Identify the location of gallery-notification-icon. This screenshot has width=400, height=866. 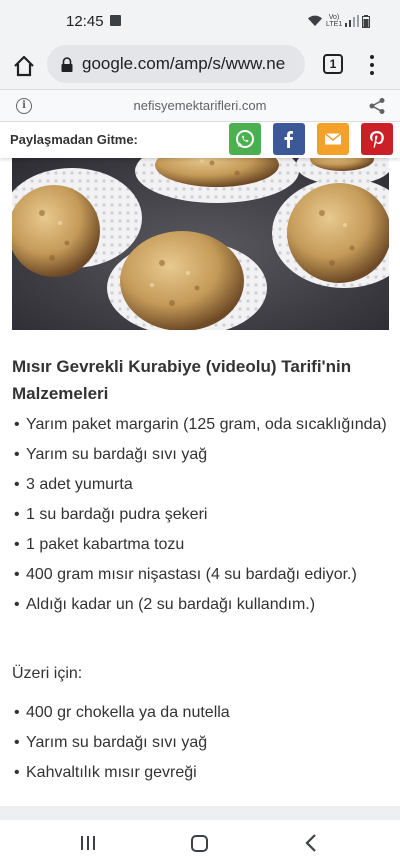
(115, 20).